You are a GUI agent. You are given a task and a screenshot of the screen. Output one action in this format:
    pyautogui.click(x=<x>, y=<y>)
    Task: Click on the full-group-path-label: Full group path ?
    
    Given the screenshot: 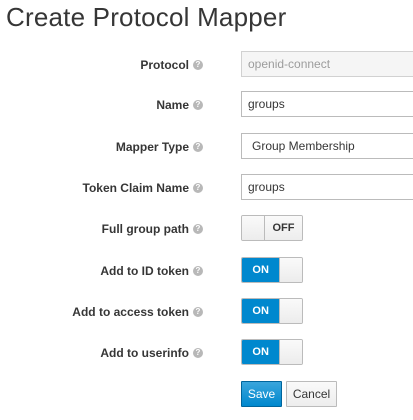 What is the action you would take?
    pyautogui.click(x=152, y=229)
    